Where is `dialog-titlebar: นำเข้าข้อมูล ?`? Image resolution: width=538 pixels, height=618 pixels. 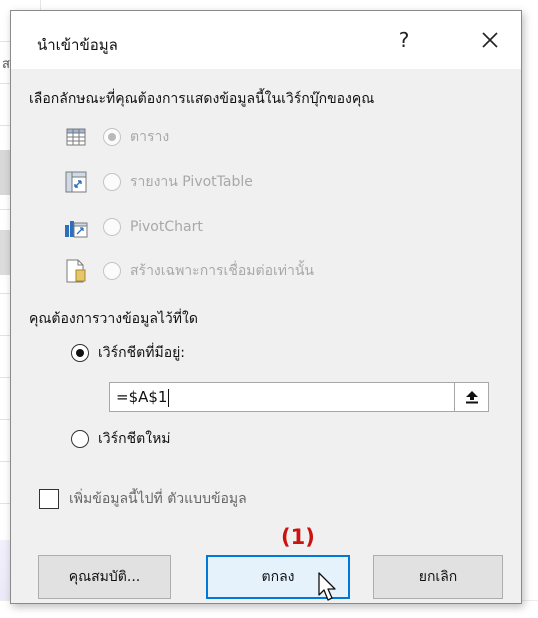 dialog-titlebar: นำเข้าข้อมูล ? is located at coordinates (266, 40).